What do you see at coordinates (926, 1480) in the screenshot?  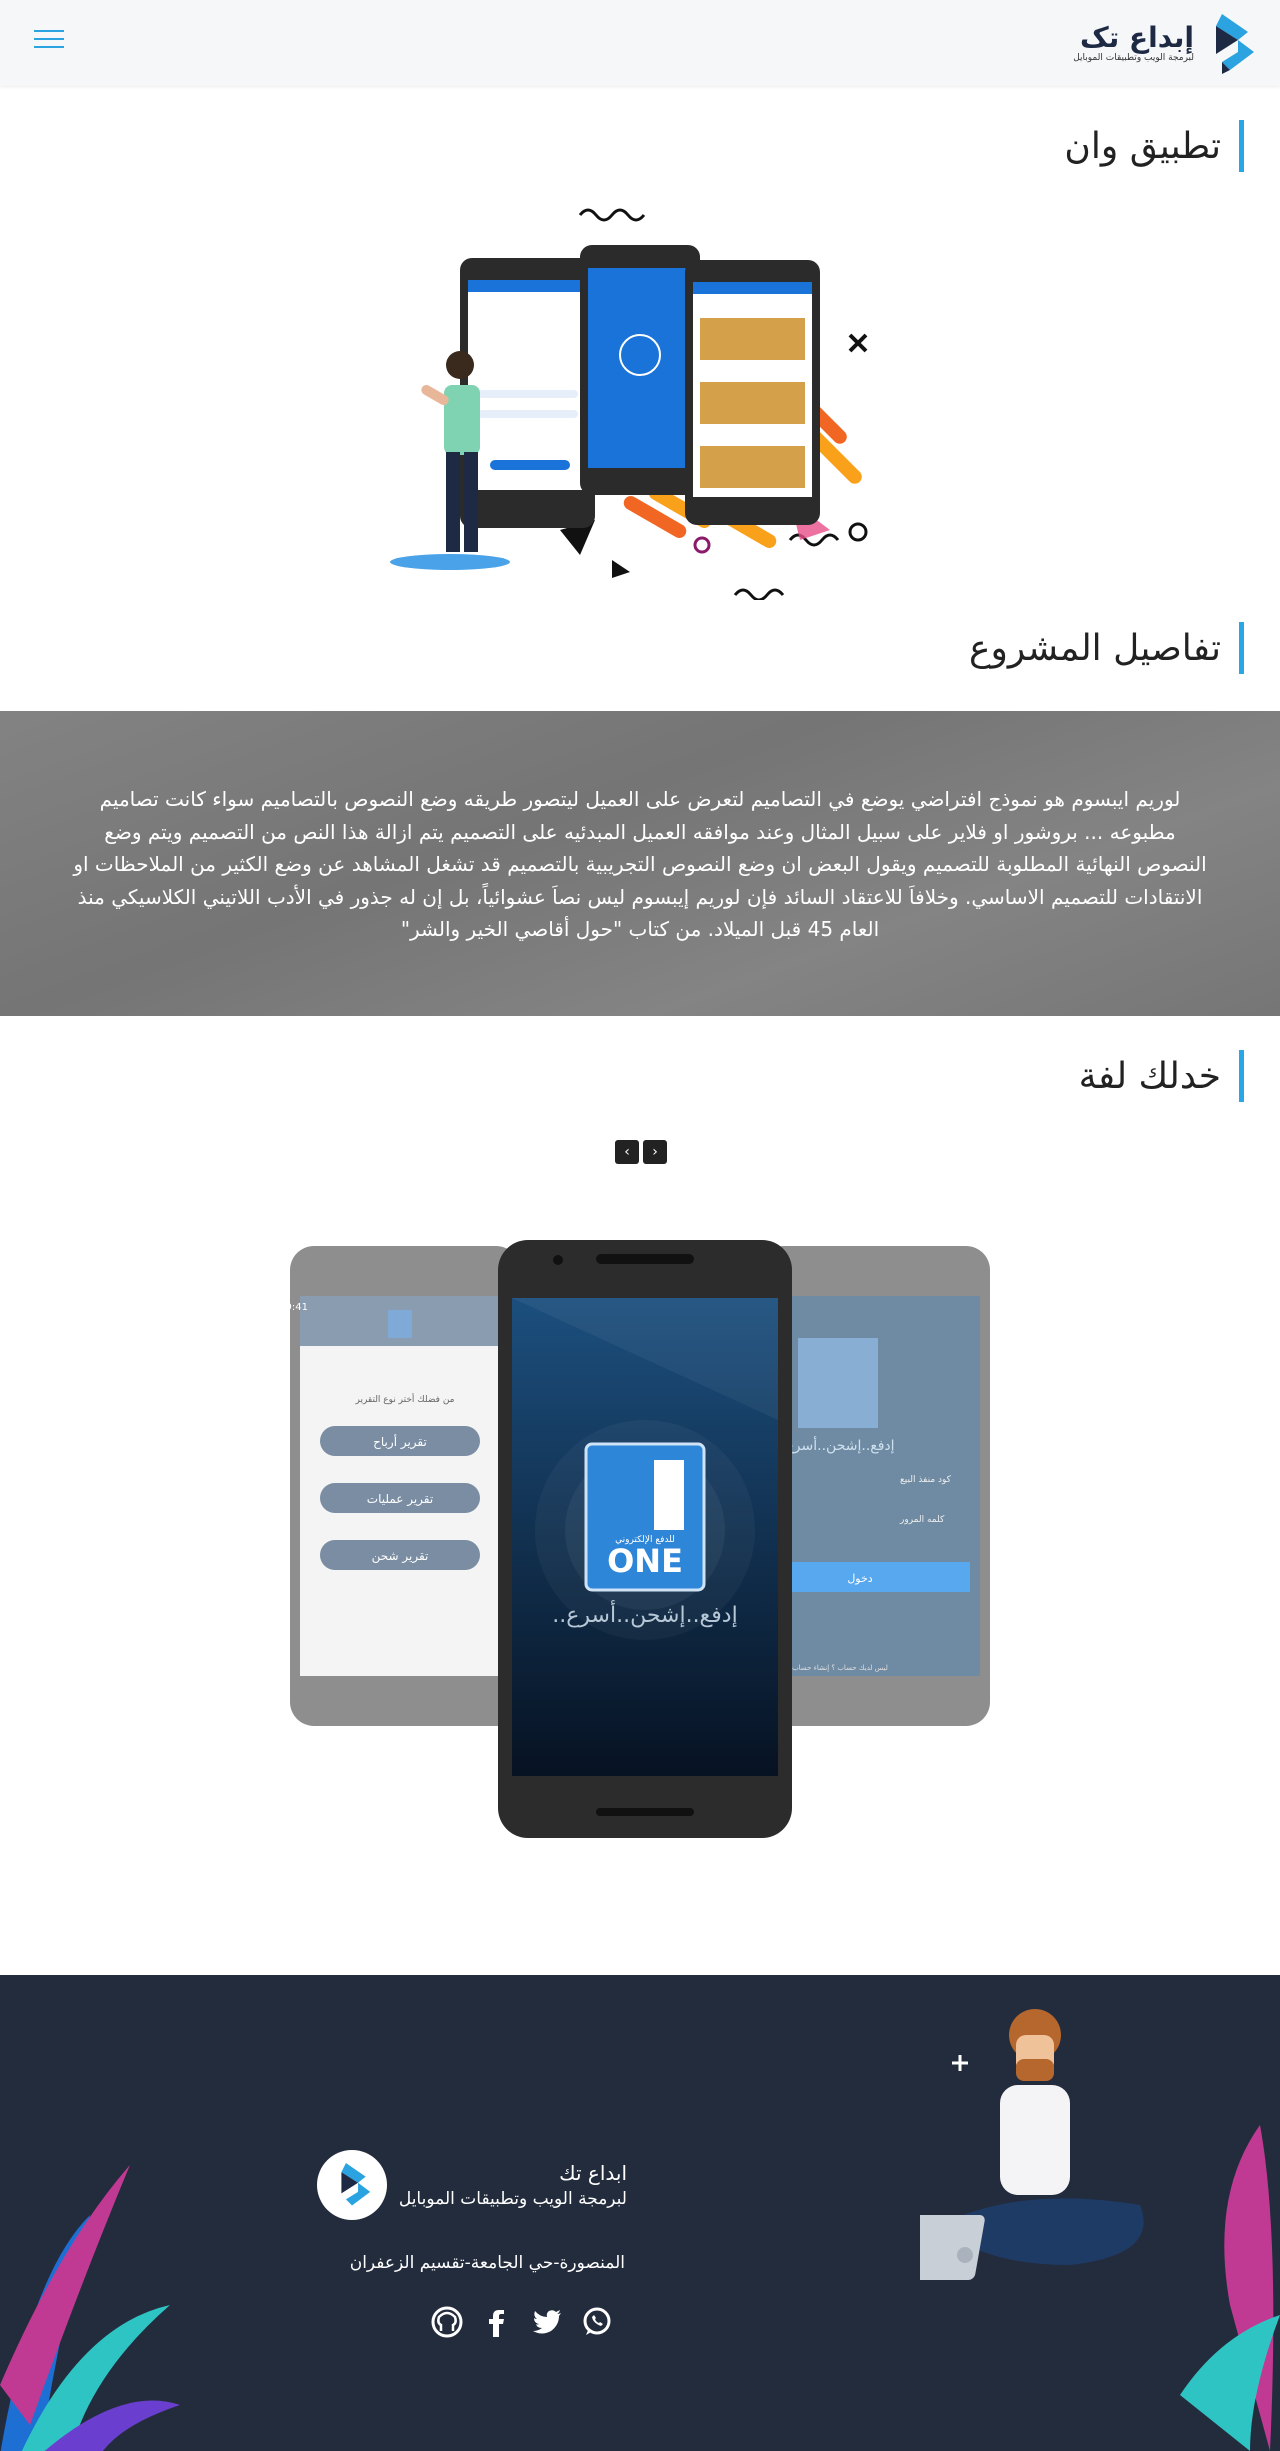 I see `right-screen-code-field: كود منفذ البيع` at bounding box center [926, 1480].